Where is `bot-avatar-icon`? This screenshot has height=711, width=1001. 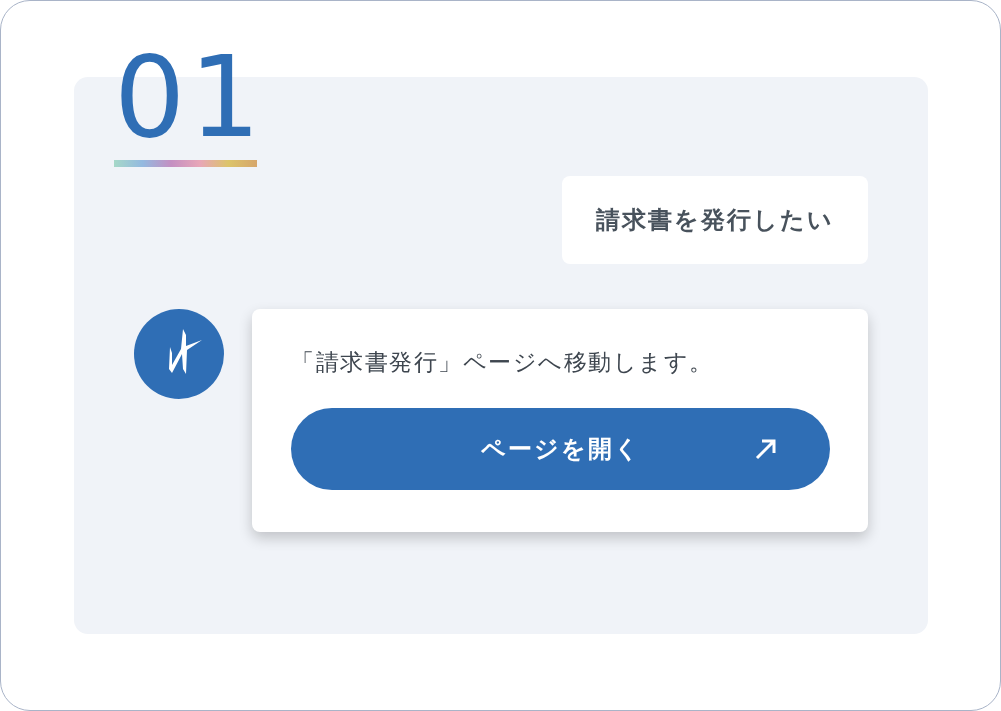 bot-avatar-icon is located at coordinates (179, 354).